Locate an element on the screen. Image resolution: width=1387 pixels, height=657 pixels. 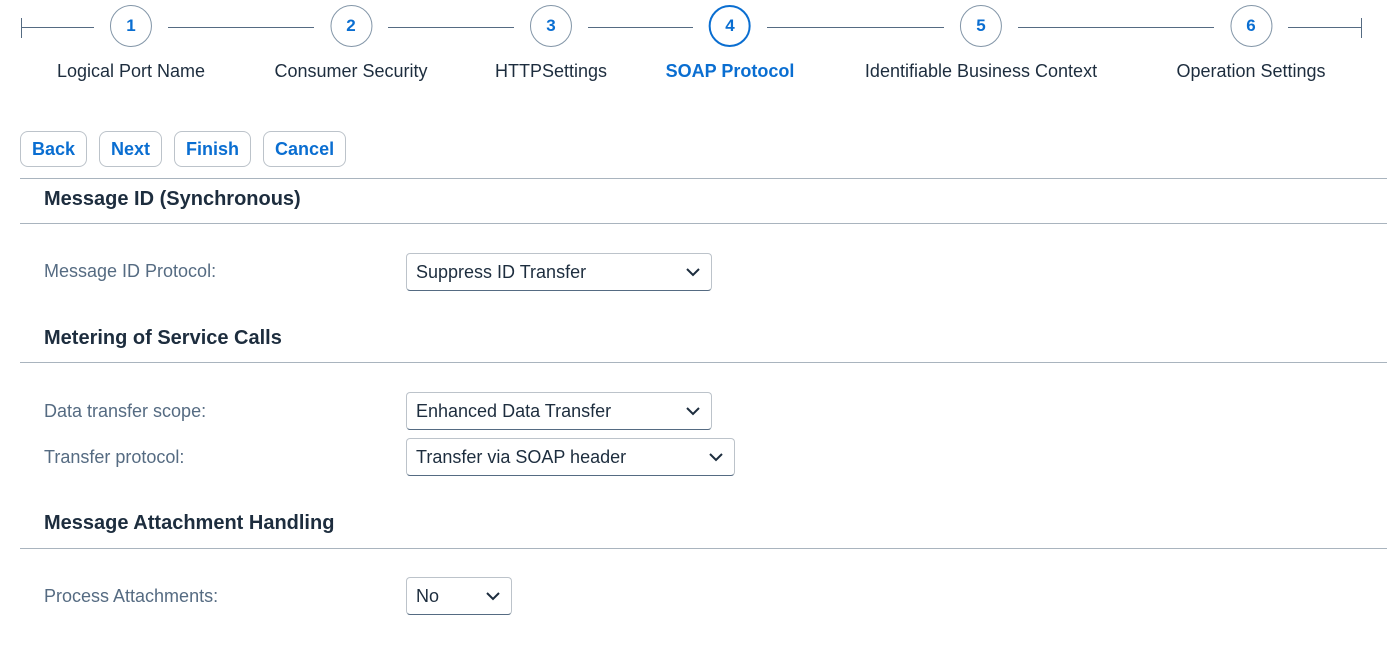
select-value: No is located at coordinates (428, 595).